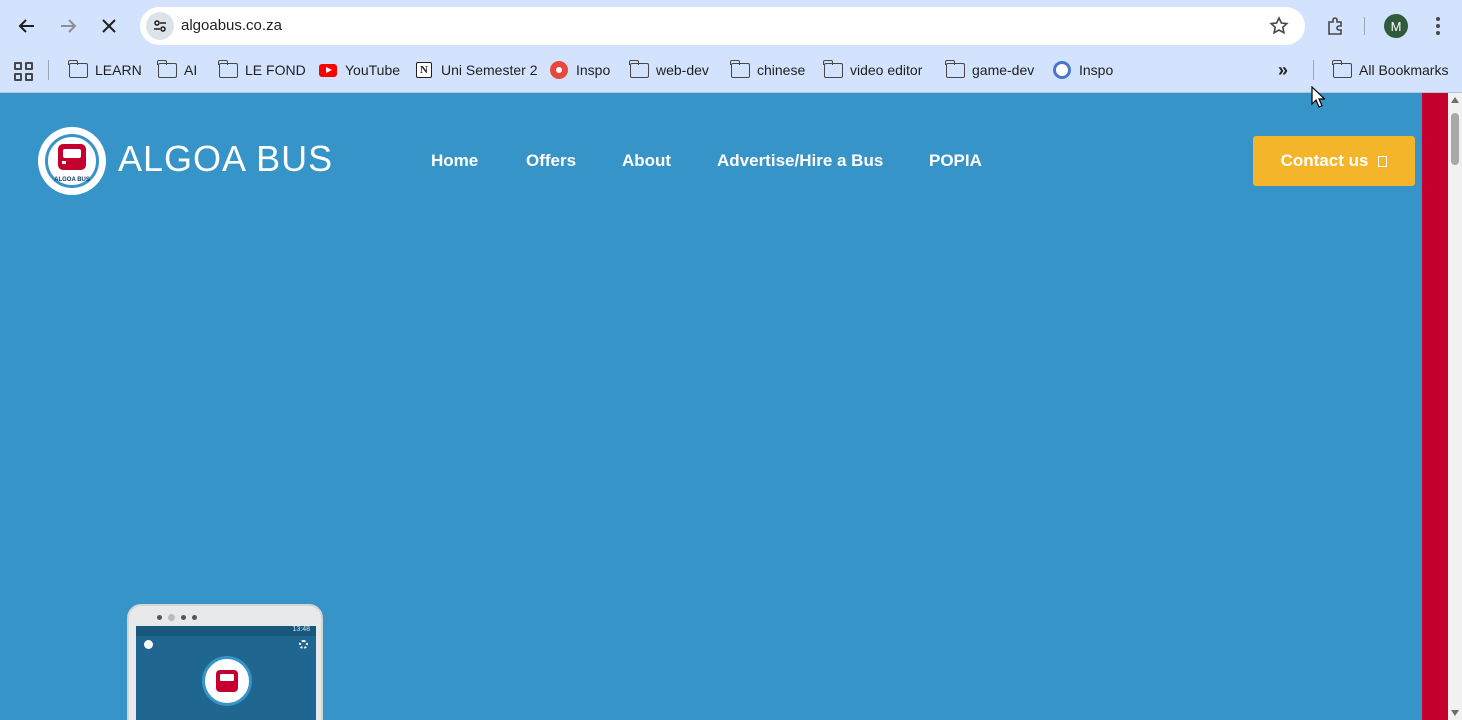  What do you see at coordinates (1438, 26) in the screenshot?
I see `browser-menu-icon` at bounding box center [1438, 26].